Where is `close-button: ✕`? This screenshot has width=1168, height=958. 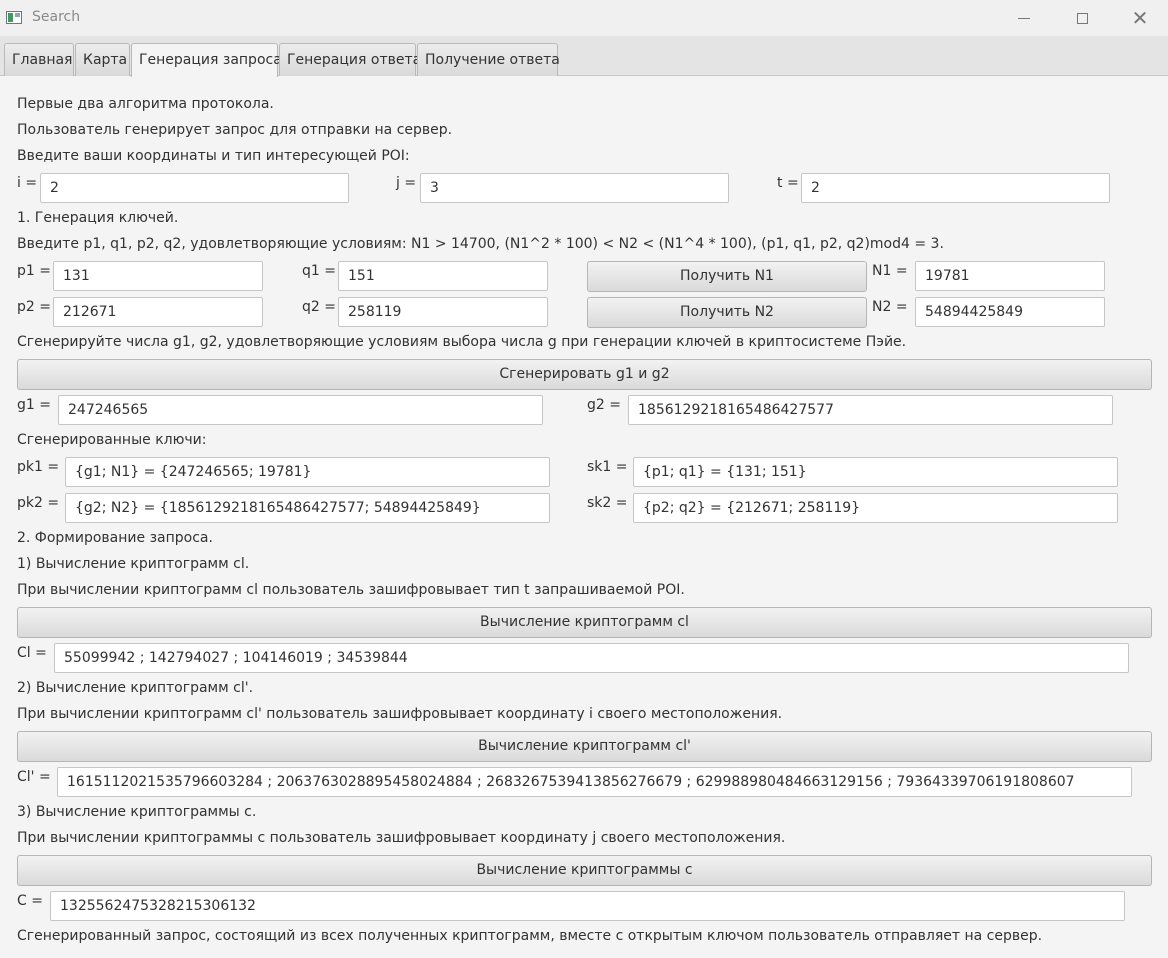
close-button: ✕ is located at coordinates (1140, 18).